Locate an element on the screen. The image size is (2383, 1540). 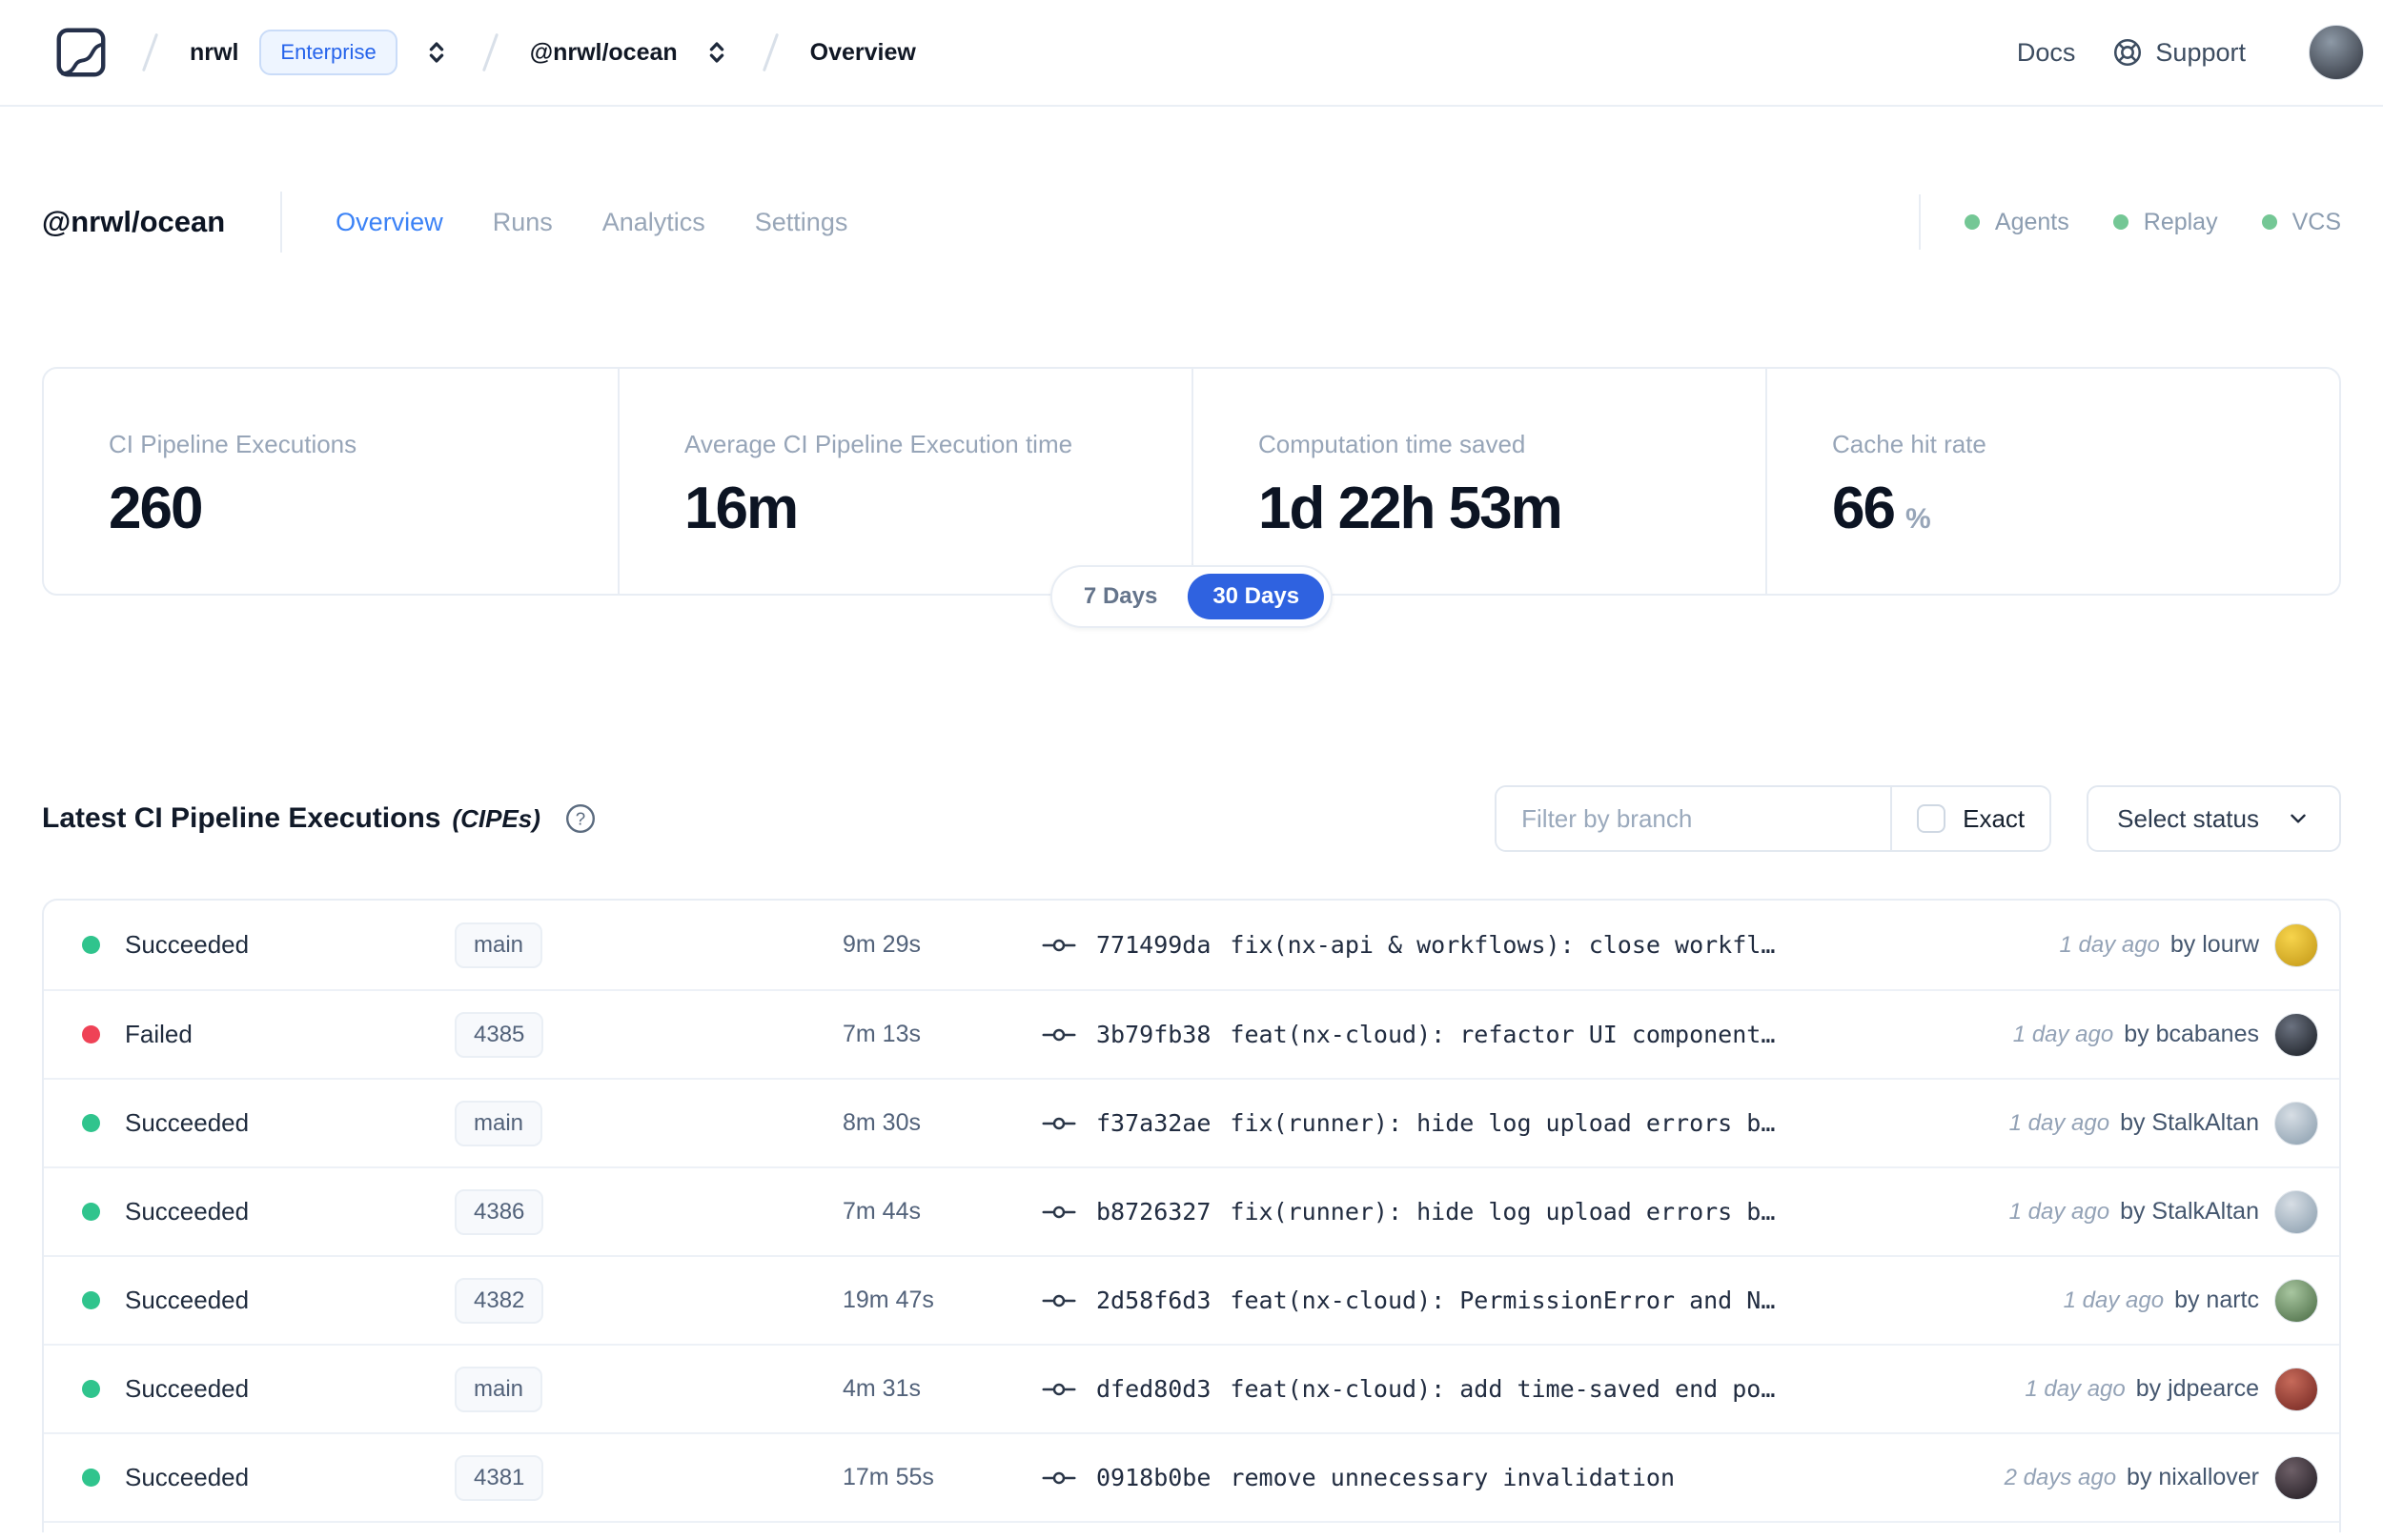
branch-filter-group: Exact is located at coordinates (1774, 818).